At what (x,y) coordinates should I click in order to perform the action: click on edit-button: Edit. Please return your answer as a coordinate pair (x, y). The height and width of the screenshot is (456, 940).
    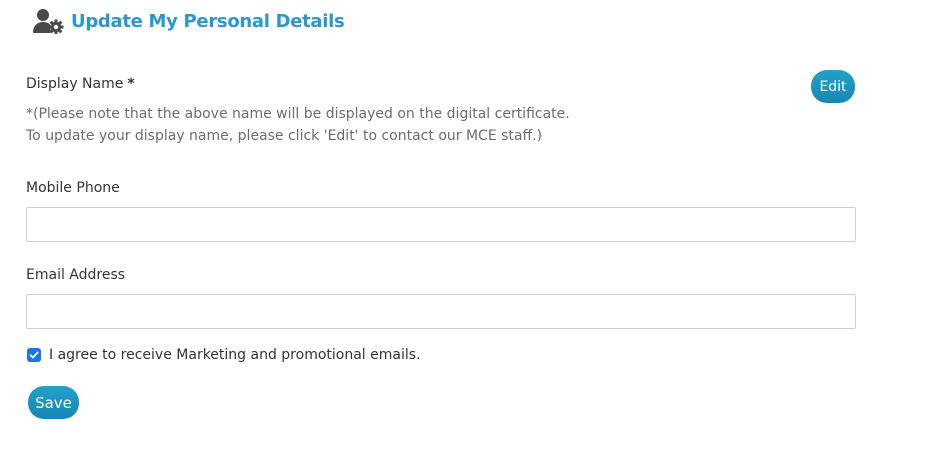
    Looking at the image, I should click on (833, 86).